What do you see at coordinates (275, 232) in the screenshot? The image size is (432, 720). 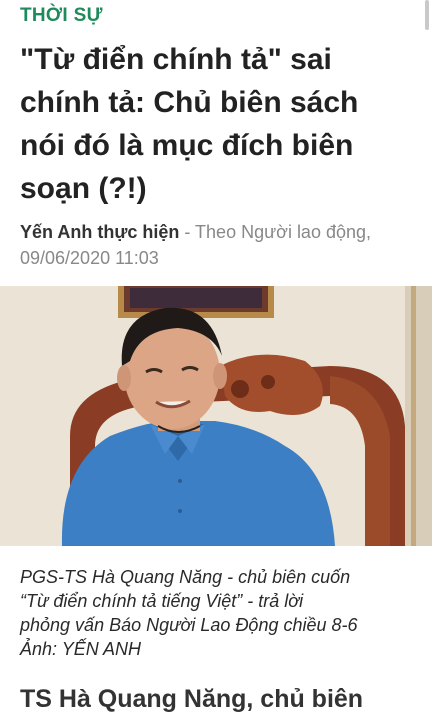 I see `article-source: - Theo Người lao động,` at bounding box center [275, 232].